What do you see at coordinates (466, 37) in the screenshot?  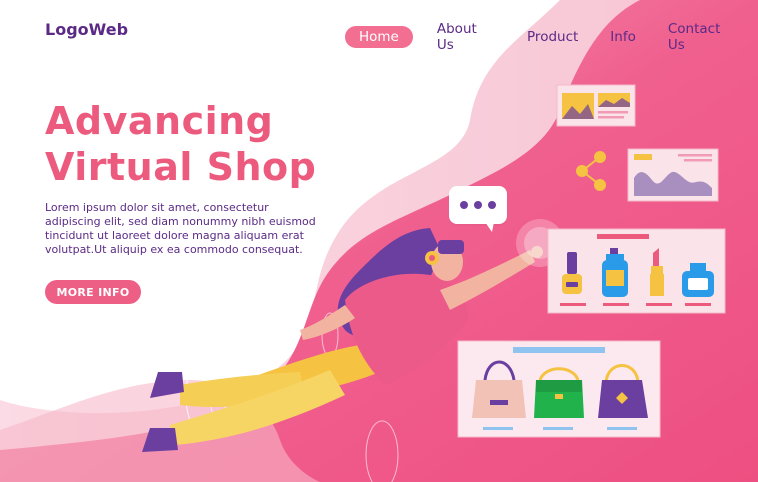 I see `nav-item-about-us: About Us` at bounding box center [466, 37].